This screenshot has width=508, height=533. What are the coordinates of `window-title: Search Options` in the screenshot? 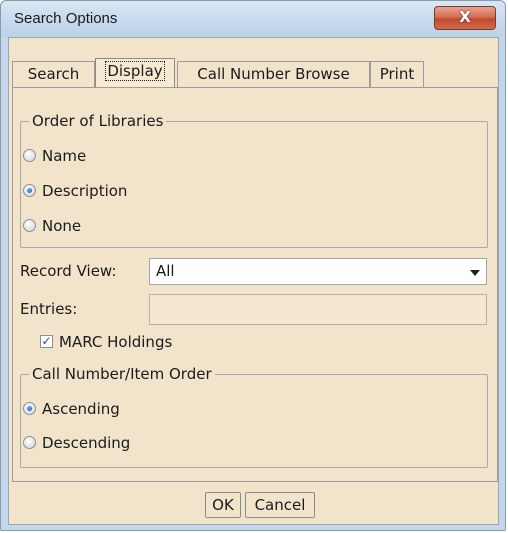 It's located at (66, 18).